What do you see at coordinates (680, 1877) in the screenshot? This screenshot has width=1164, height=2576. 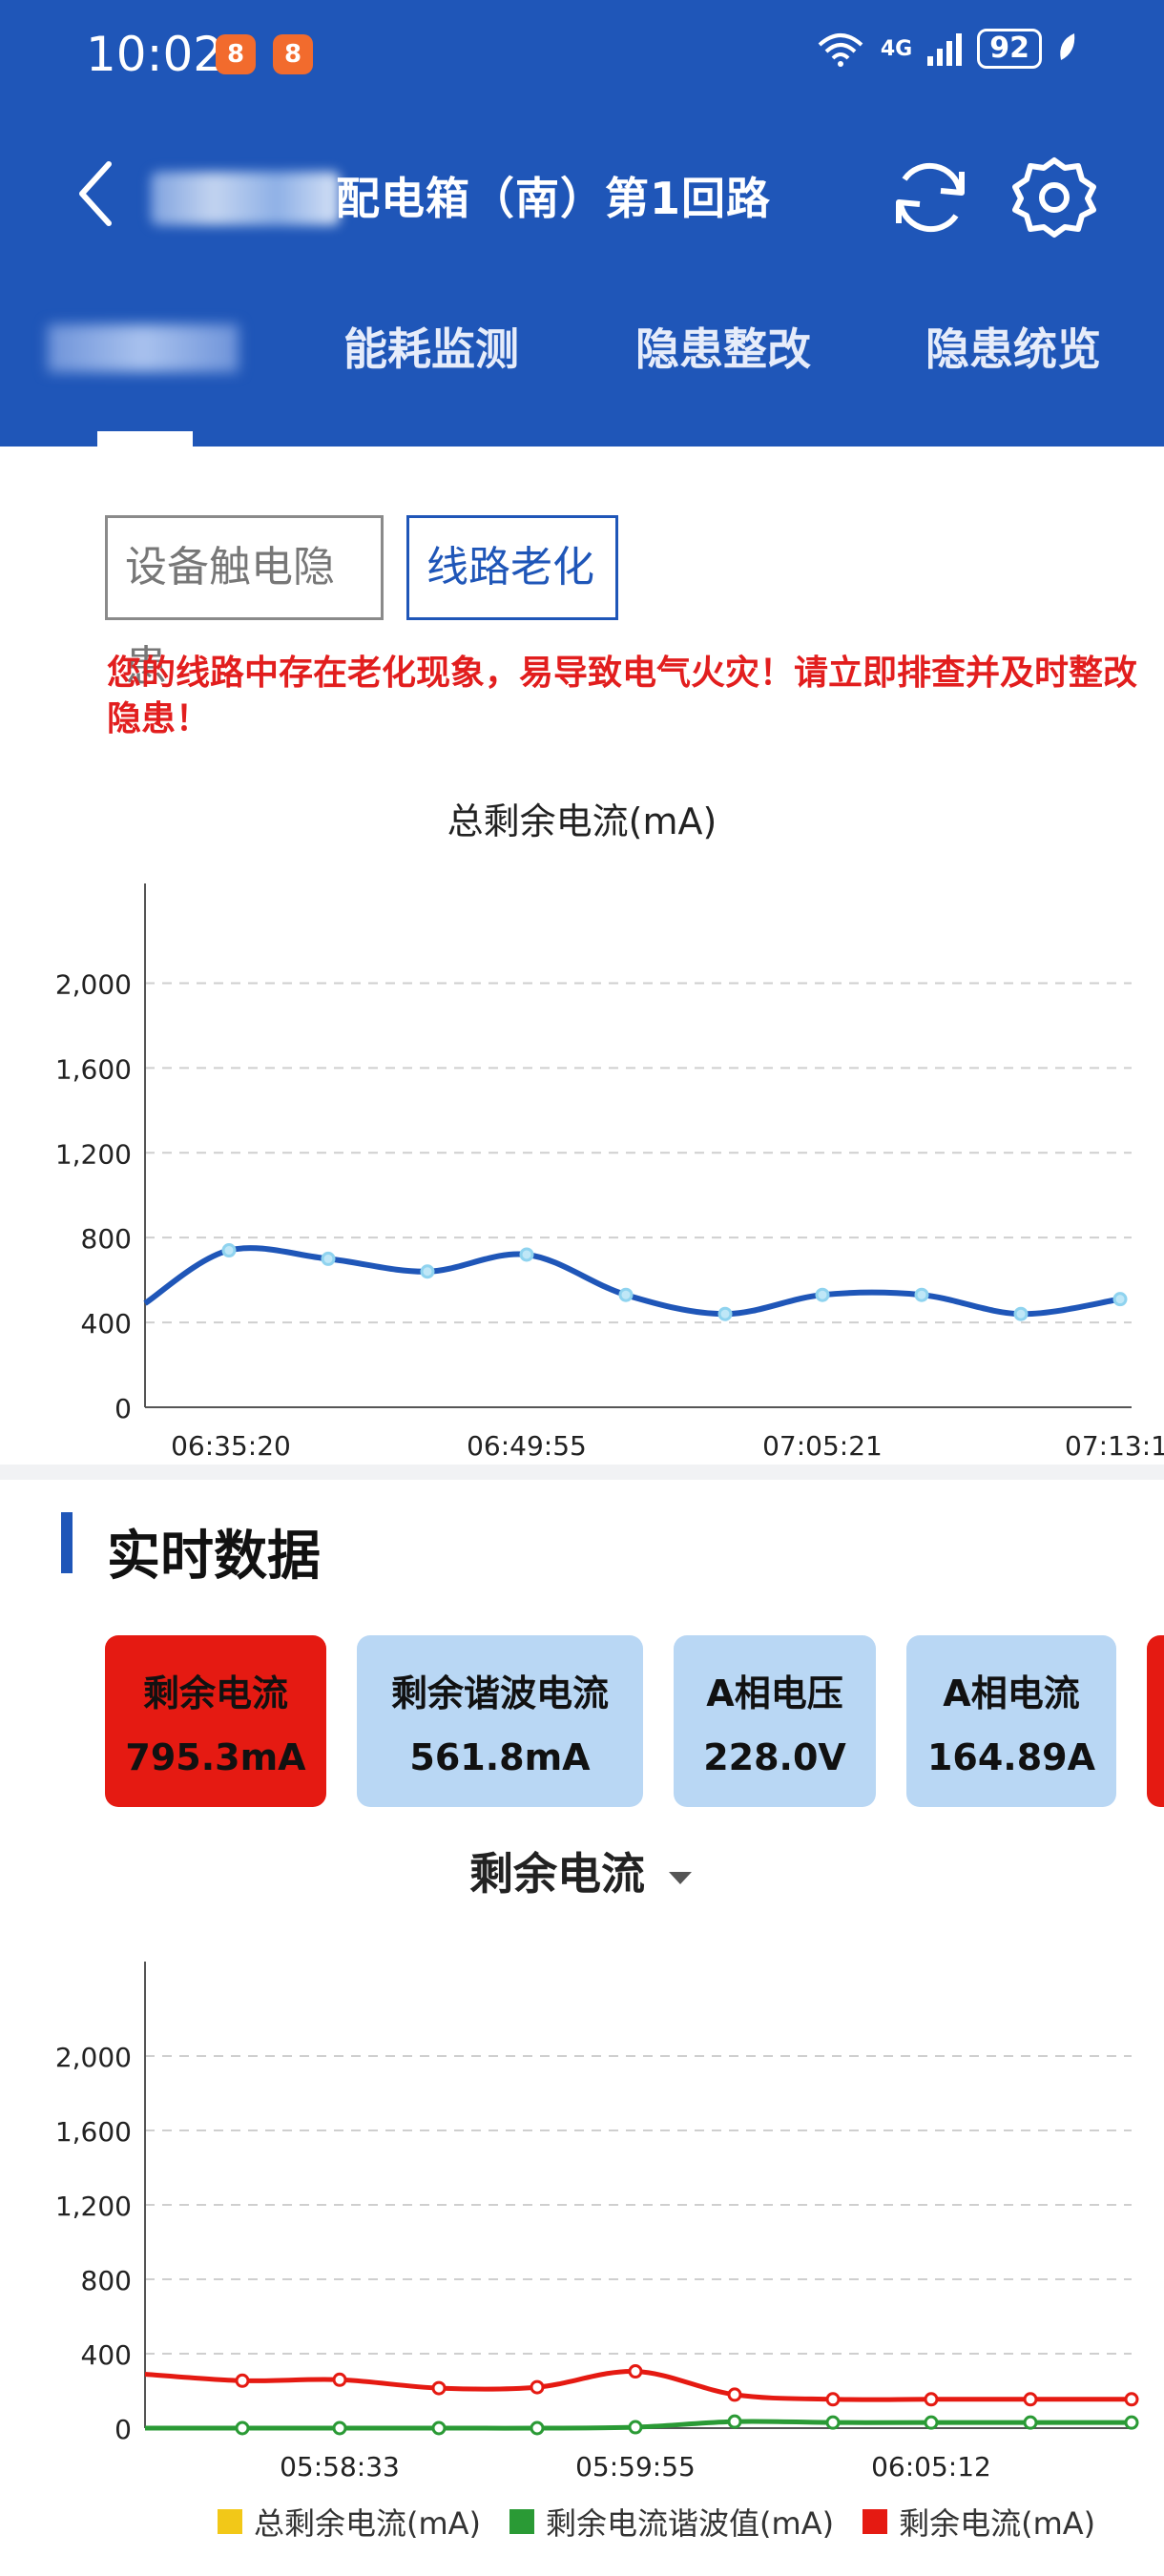 I see `caret-down-icon` at bounding box center [680, 1877].